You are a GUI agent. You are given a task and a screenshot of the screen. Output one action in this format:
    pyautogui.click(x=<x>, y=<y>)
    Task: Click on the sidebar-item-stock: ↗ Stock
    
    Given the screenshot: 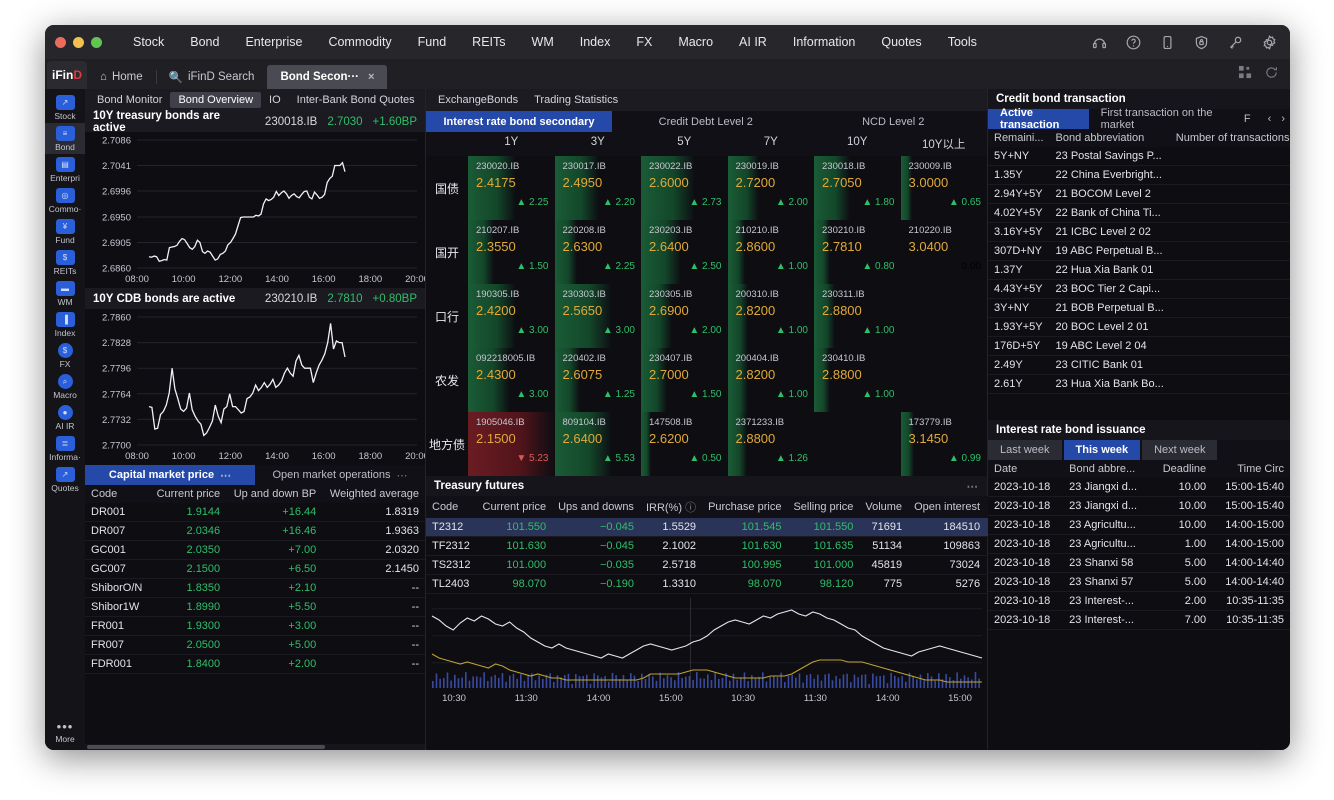 What is the action you would take?
    pyautogui.click(x=65, y=107)
    